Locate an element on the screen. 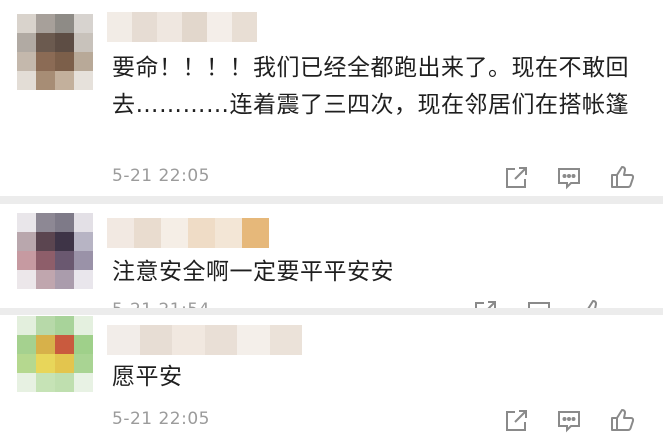 This screenshot has width=663, height=441. comment-text: 注意安全啊一定要平平安安 is located at coordinates (253, 272).